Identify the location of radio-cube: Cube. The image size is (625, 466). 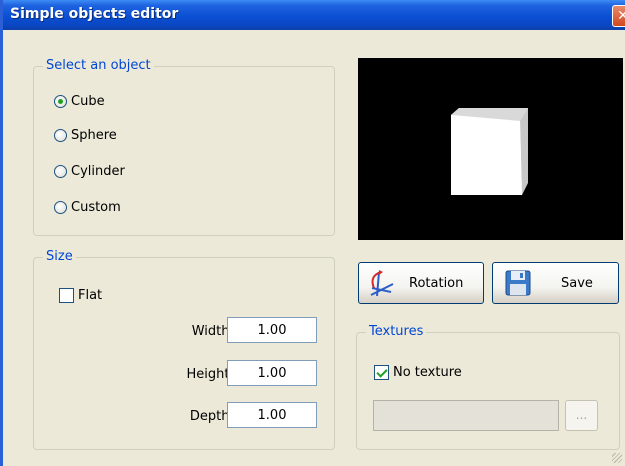
(79, 101).